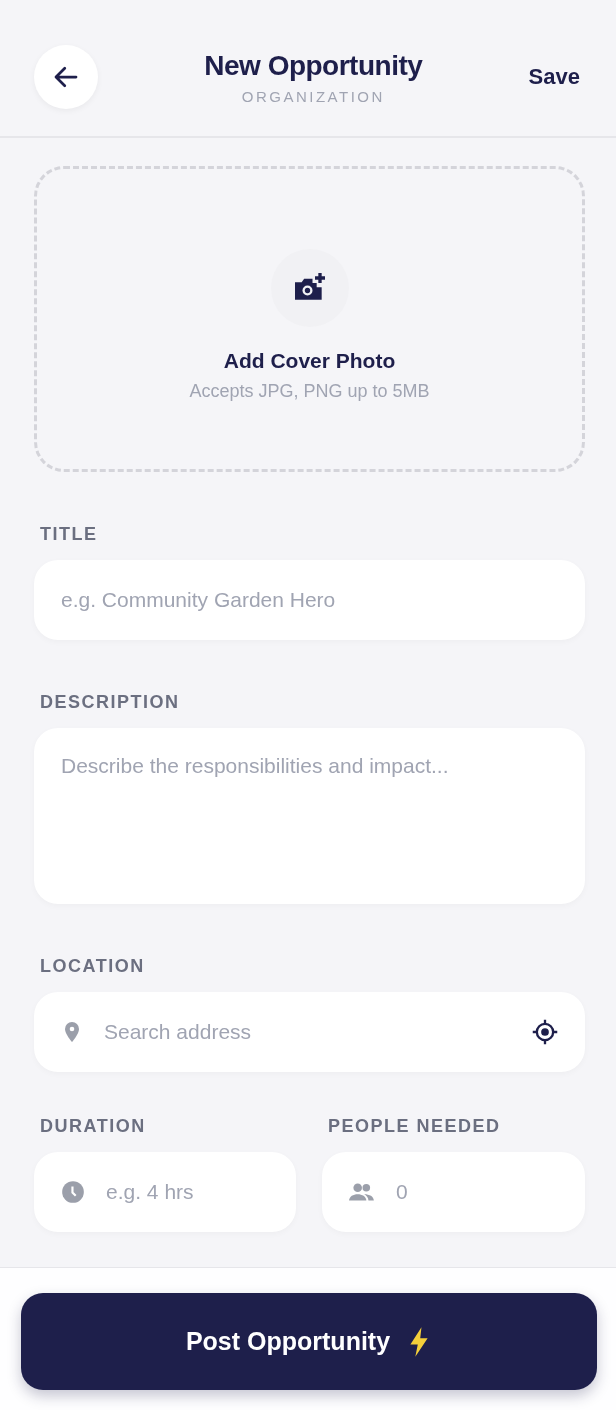 The height and width of the screenshot is (1410, 616). What do you see at coordinates (313, 65) in the screenshot?
I see `page-title: New Opportunity` at bounding box center [313, 65].